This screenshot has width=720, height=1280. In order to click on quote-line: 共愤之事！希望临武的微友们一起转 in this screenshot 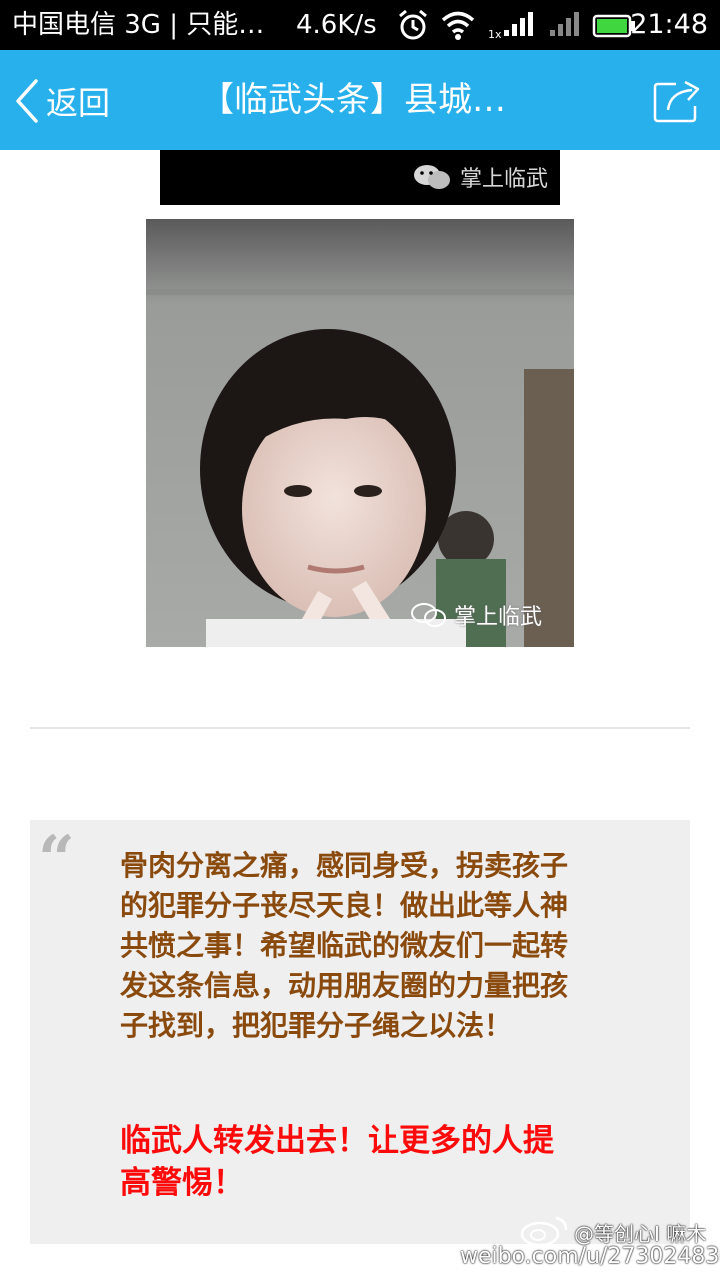, I will do `click(344, 945)`.